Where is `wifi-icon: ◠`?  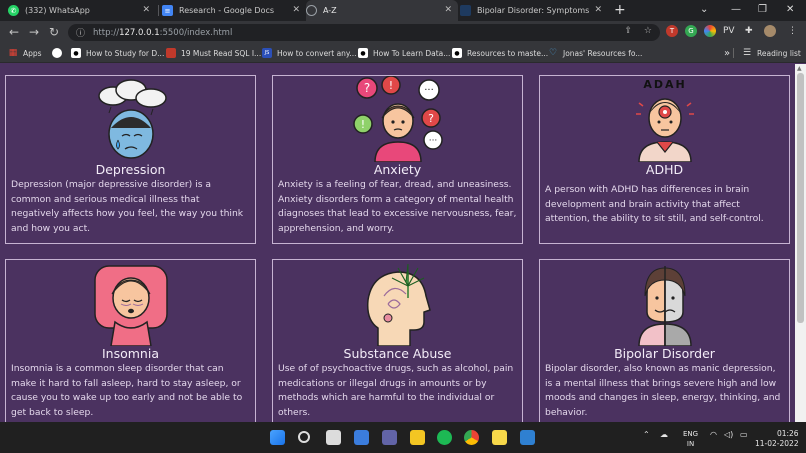 wifi-icon: ◠ is located at coordinates (713, 434).